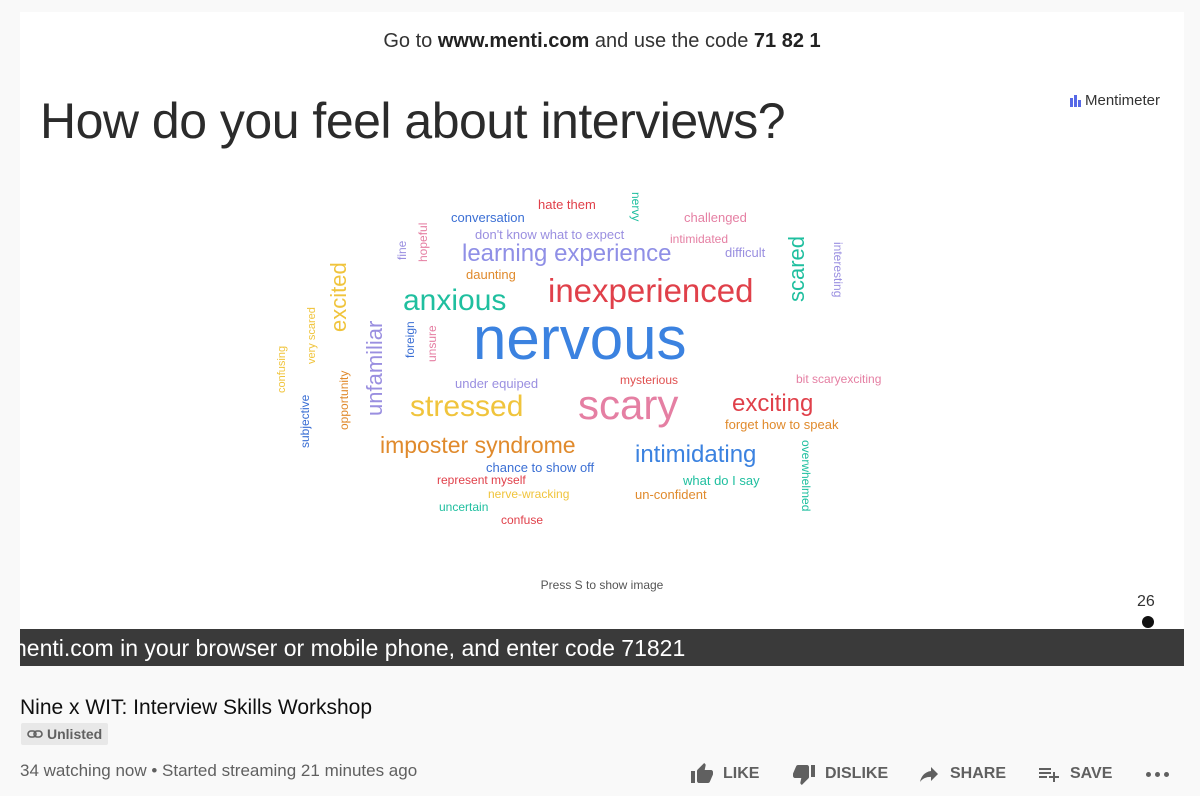 This screenshot has height=796, width=1200. Describe the element at coordinates (839, 774) in the screenshot. I see `dislike-button: DISLIKE` at that location.